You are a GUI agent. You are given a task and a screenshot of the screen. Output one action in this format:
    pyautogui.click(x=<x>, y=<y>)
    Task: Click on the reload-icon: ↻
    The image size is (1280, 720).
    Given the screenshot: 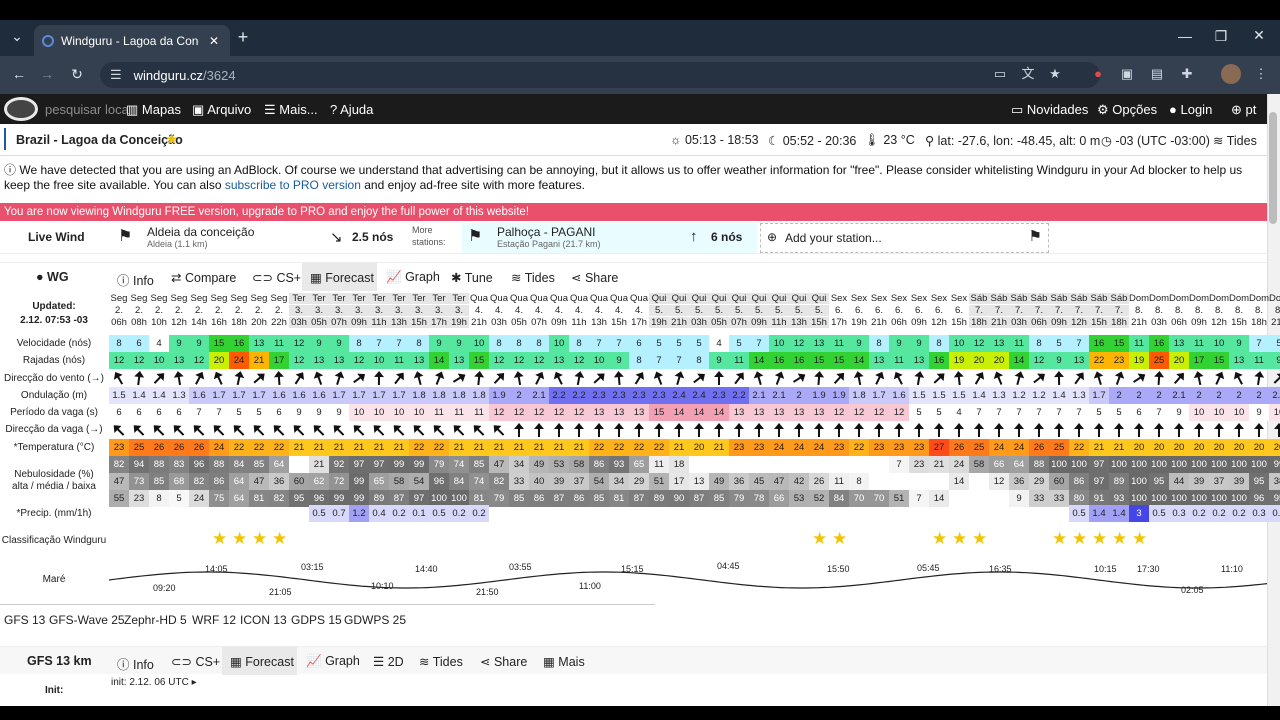 What is the action you would take?
    pyautogui.click(x=77, y=74)
    